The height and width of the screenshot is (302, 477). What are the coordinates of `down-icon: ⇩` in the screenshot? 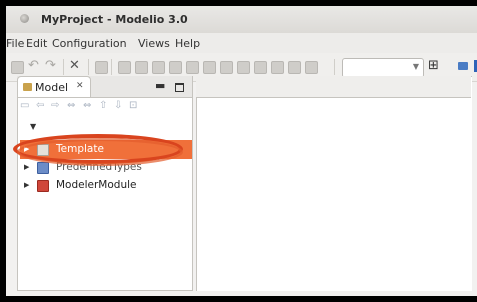 It's located at (118, 105).